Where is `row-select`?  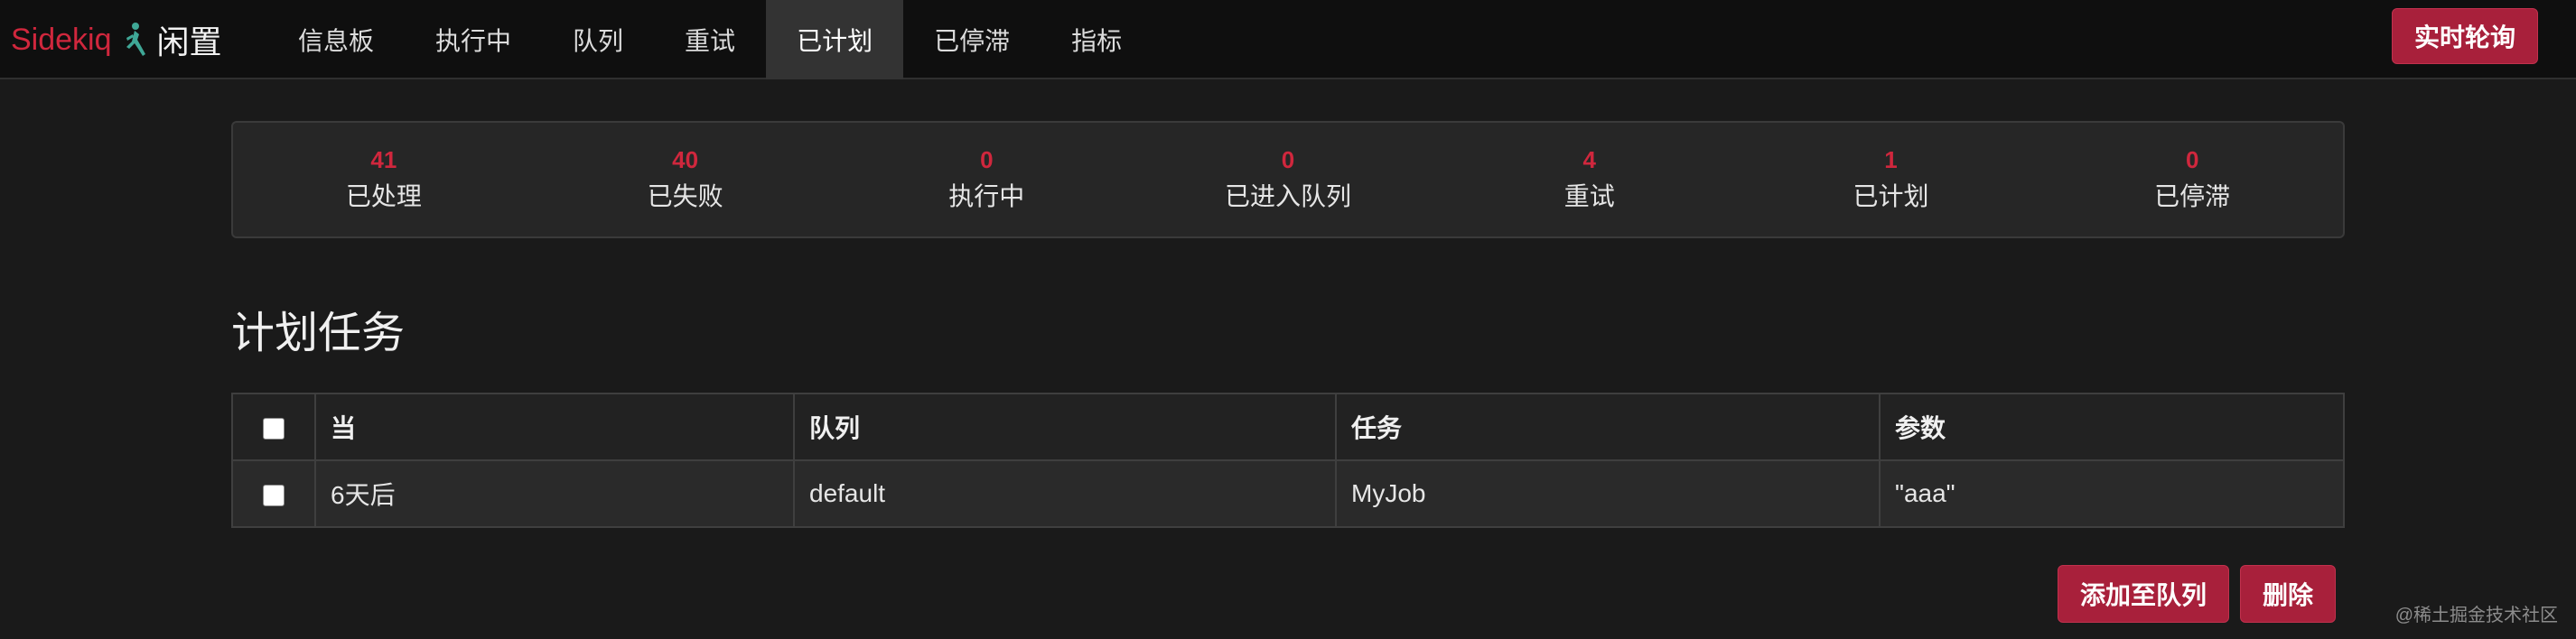
row-select is located at coordinates (273, 494).